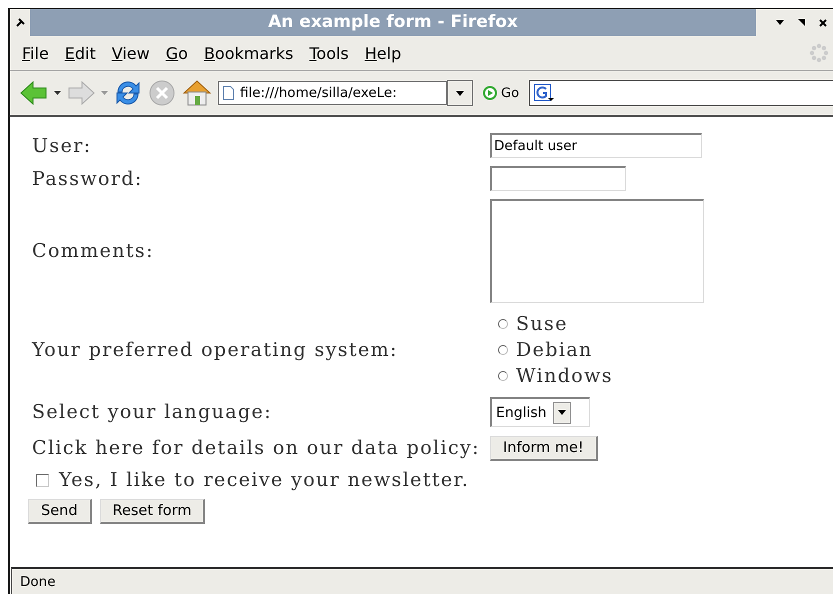 This screenshot has height=594, width=833. I want to click on language-dropdown: English, so click(540, 412).